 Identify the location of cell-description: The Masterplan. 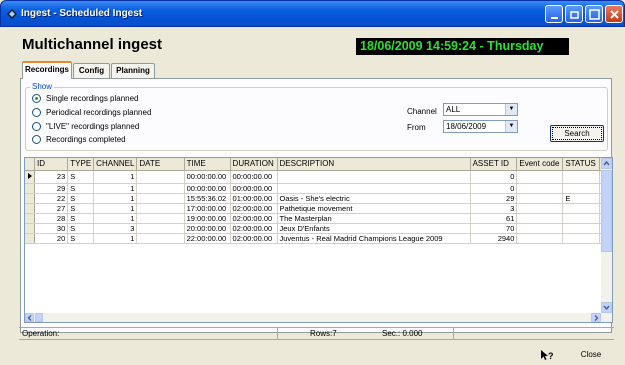
(374, 218).